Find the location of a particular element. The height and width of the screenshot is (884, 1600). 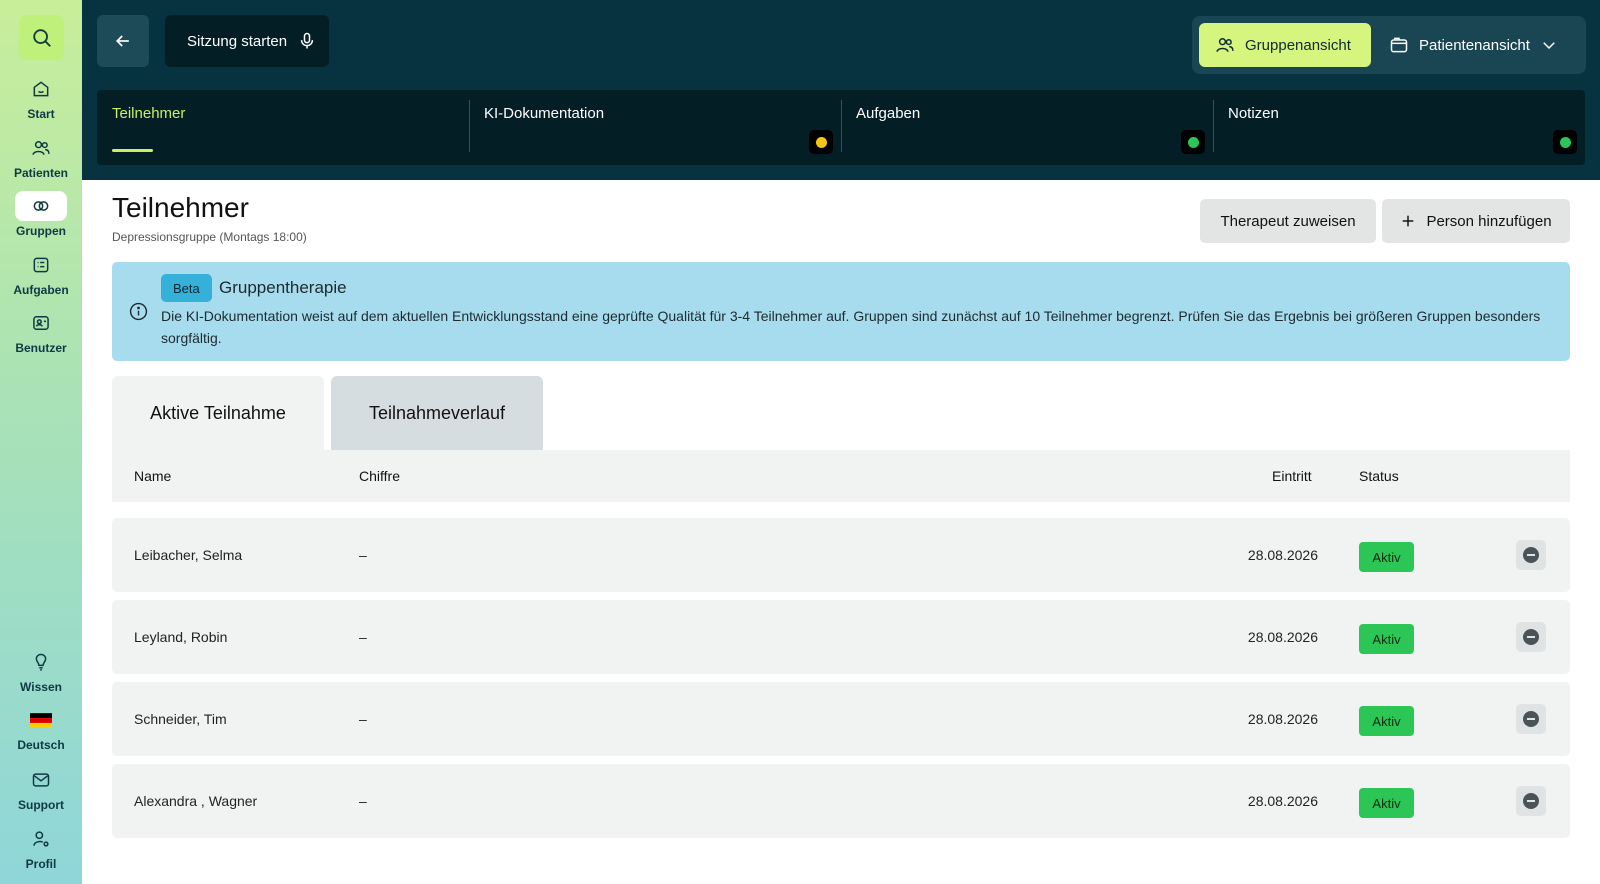

sidebar-item-wissen: Wissen is located at coordinates (41, 675).